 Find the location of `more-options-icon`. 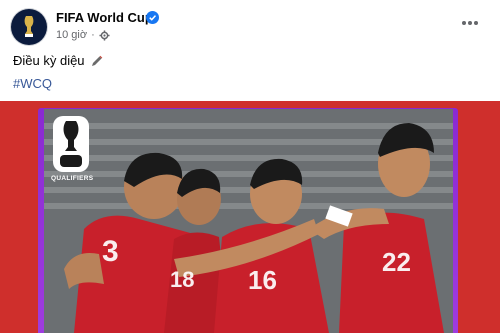

more-options-icon is located at coordinates (470, 23).